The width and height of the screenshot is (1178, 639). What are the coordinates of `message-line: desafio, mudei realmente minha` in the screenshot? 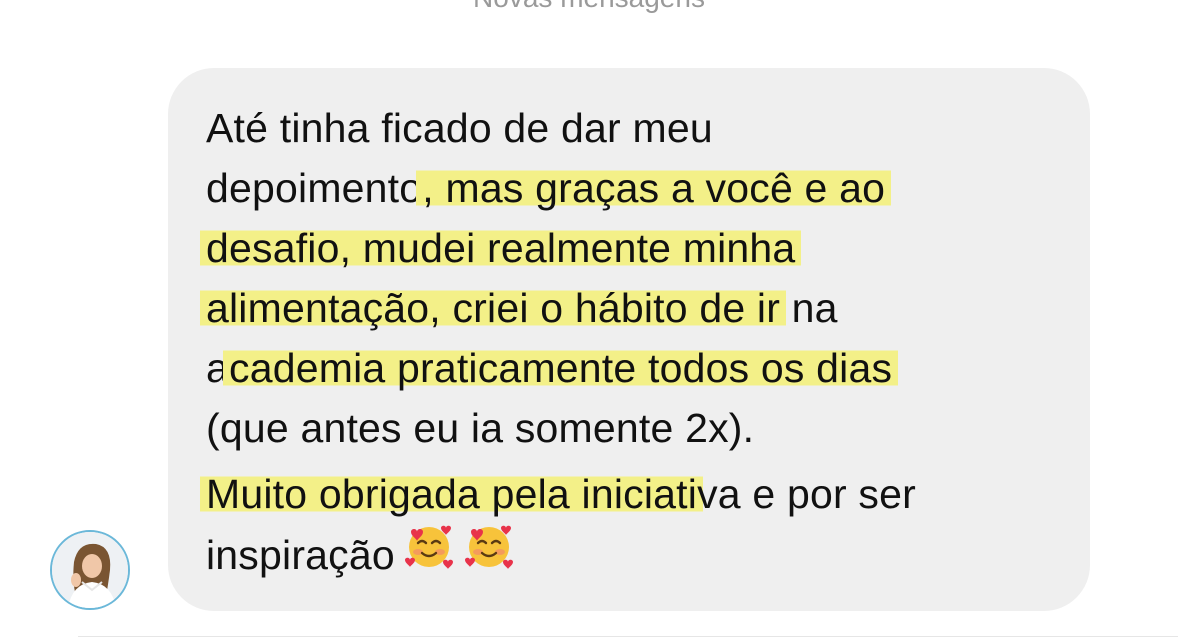 It's located at (633, 248).